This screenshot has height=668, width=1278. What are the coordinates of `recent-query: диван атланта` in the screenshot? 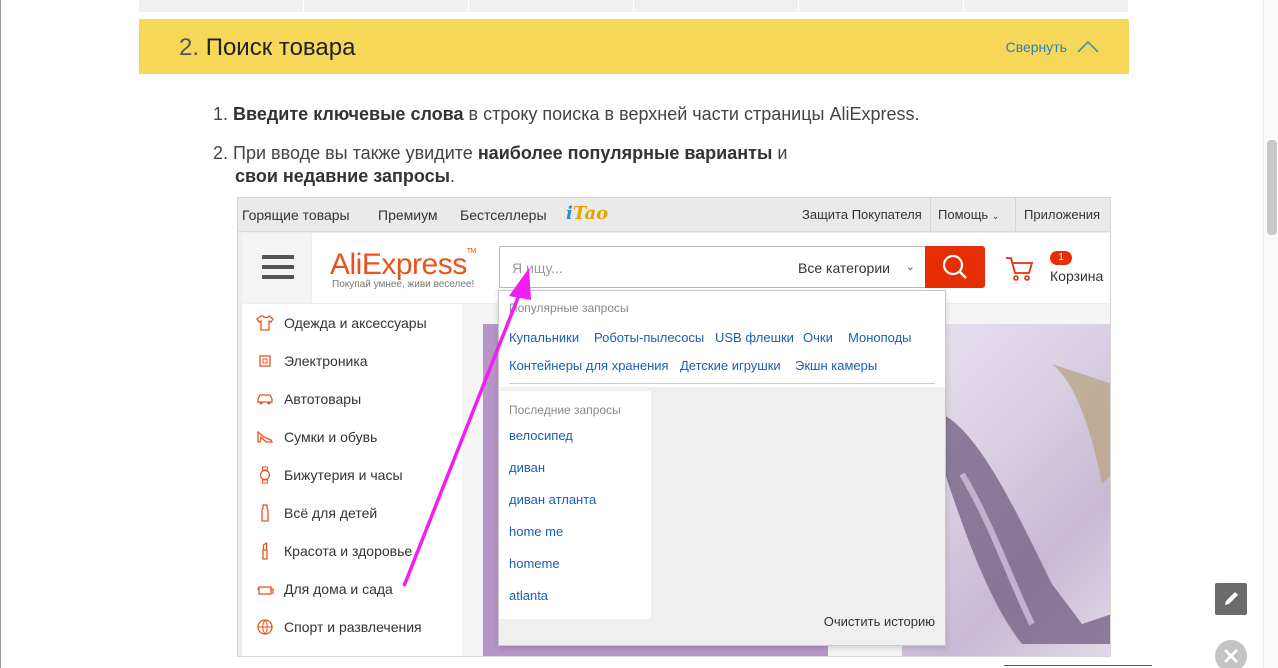 It's located at (552, 499).